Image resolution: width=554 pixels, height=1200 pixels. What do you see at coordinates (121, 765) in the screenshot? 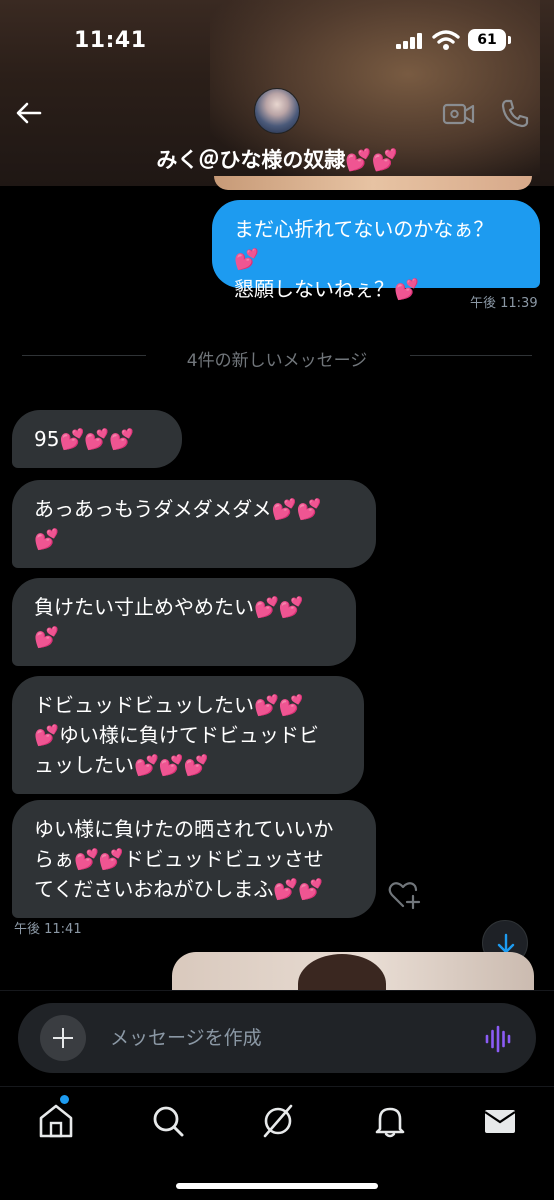
I see `message-line: ュッしたい💕💕💕` at bounding box center [121, 765].